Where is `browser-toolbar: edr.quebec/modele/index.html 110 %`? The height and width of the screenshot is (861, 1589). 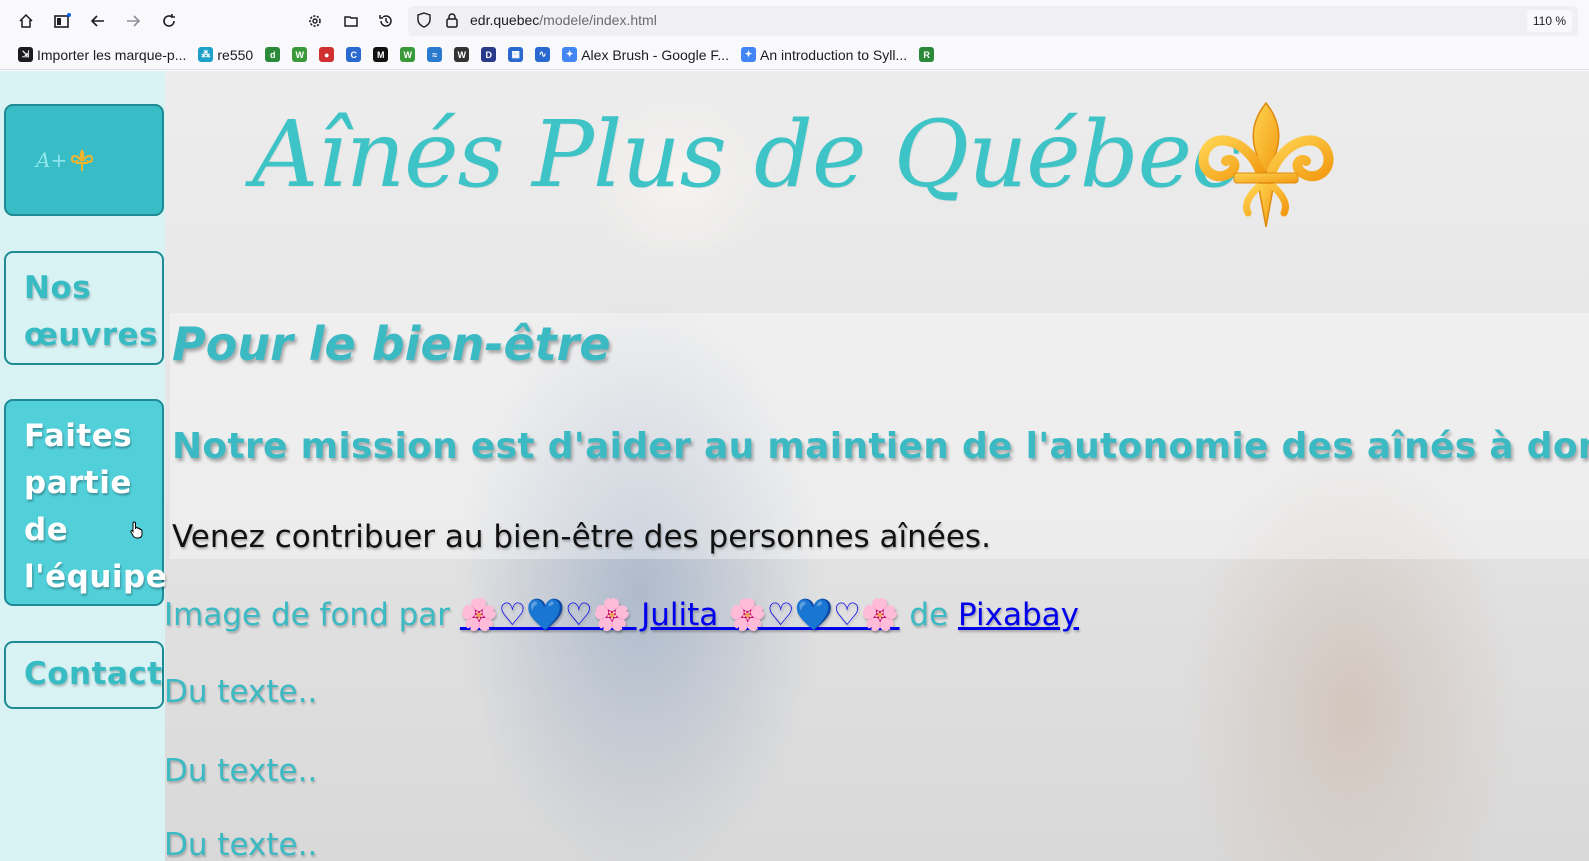 browser-toolbar: edr.quebec/modele/index.html 110 % is located at coordinates (794, 20).